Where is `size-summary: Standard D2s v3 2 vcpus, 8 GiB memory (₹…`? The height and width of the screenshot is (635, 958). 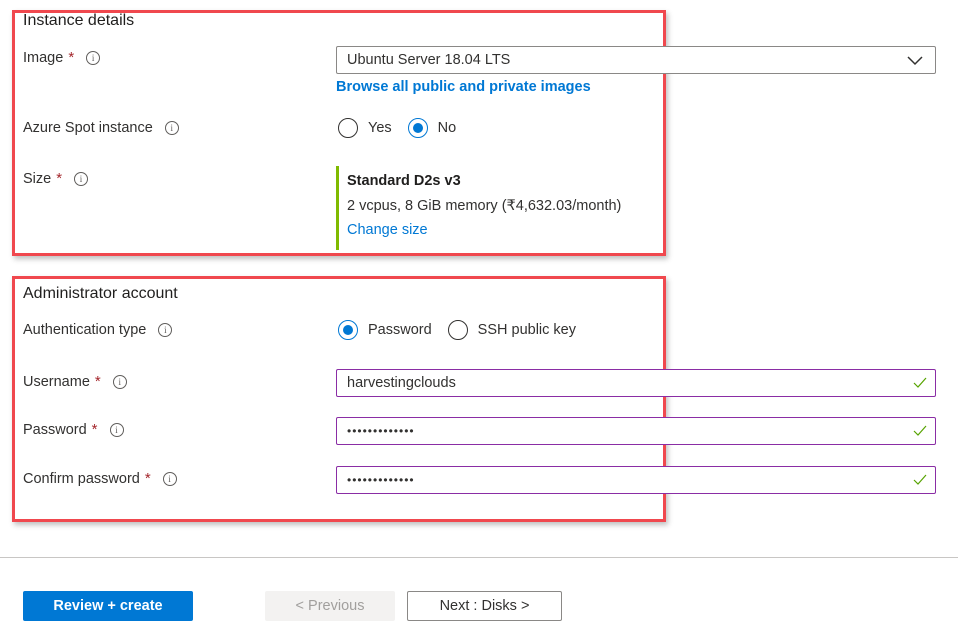 size-summary: Standard D2s v3 2 vcpus, 8 GiB memory (₹… is located at coordinates (478, 208).